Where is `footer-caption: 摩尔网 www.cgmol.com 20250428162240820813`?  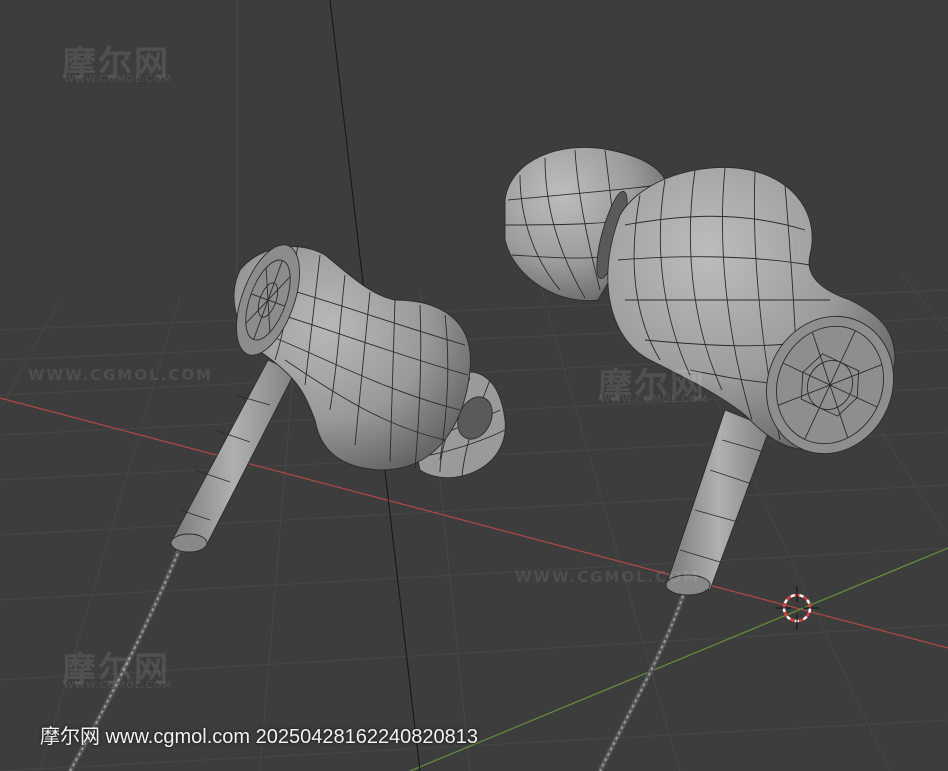 footer-caption: 摩尔网 www.cgmol.com 20250428162240820813 is located at coordinates (259, 737).